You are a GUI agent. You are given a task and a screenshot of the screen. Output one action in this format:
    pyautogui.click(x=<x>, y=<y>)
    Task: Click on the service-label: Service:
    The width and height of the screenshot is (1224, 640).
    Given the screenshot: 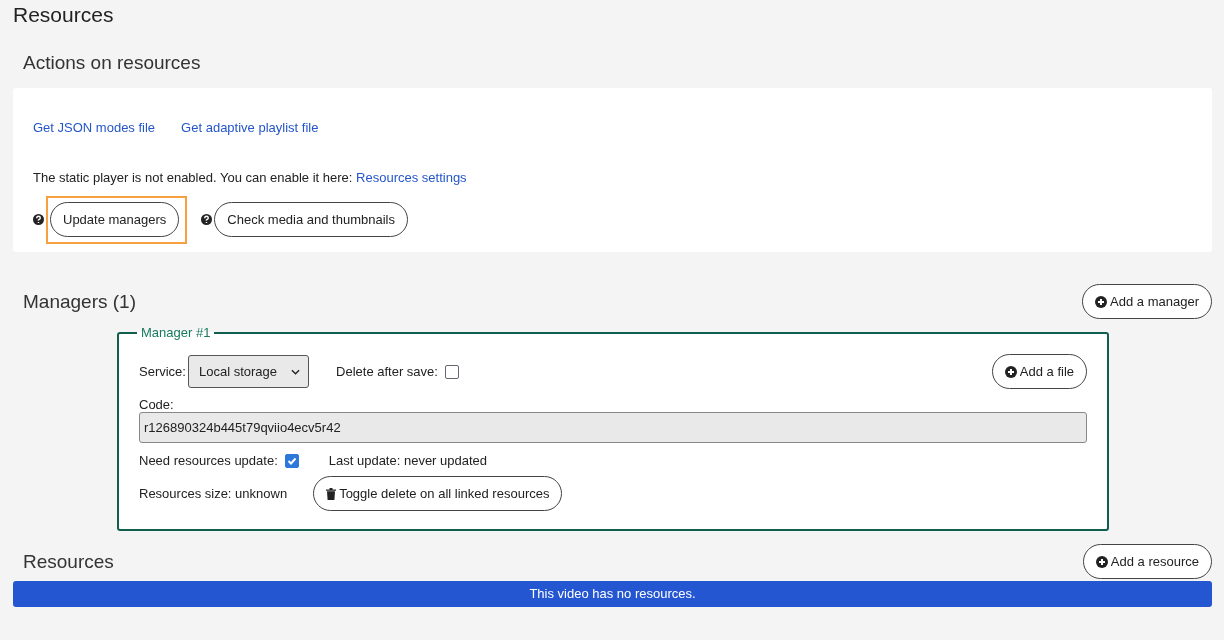 What is the action you would take?
    pyautogui.click(x=162, y=371)
    